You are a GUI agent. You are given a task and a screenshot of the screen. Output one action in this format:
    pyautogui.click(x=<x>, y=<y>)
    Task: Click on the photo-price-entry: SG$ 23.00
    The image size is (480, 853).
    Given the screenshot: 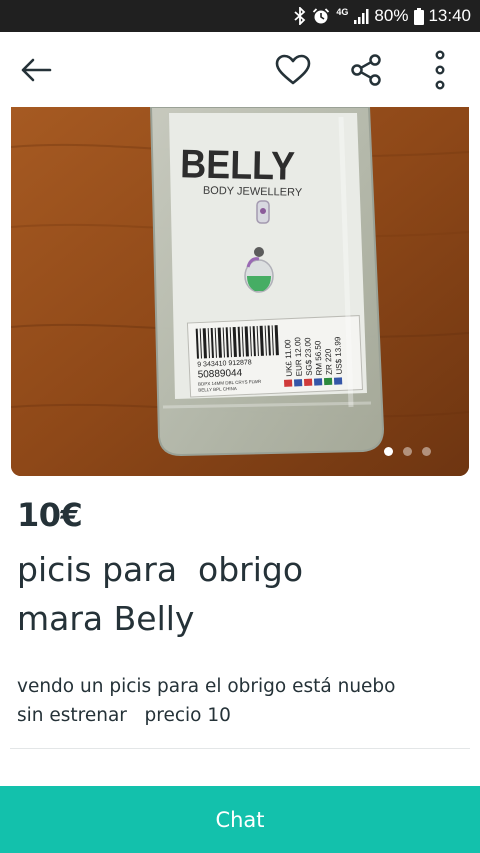 What is the action you would take?
    pyautogui.click(x=308, y=356)
    